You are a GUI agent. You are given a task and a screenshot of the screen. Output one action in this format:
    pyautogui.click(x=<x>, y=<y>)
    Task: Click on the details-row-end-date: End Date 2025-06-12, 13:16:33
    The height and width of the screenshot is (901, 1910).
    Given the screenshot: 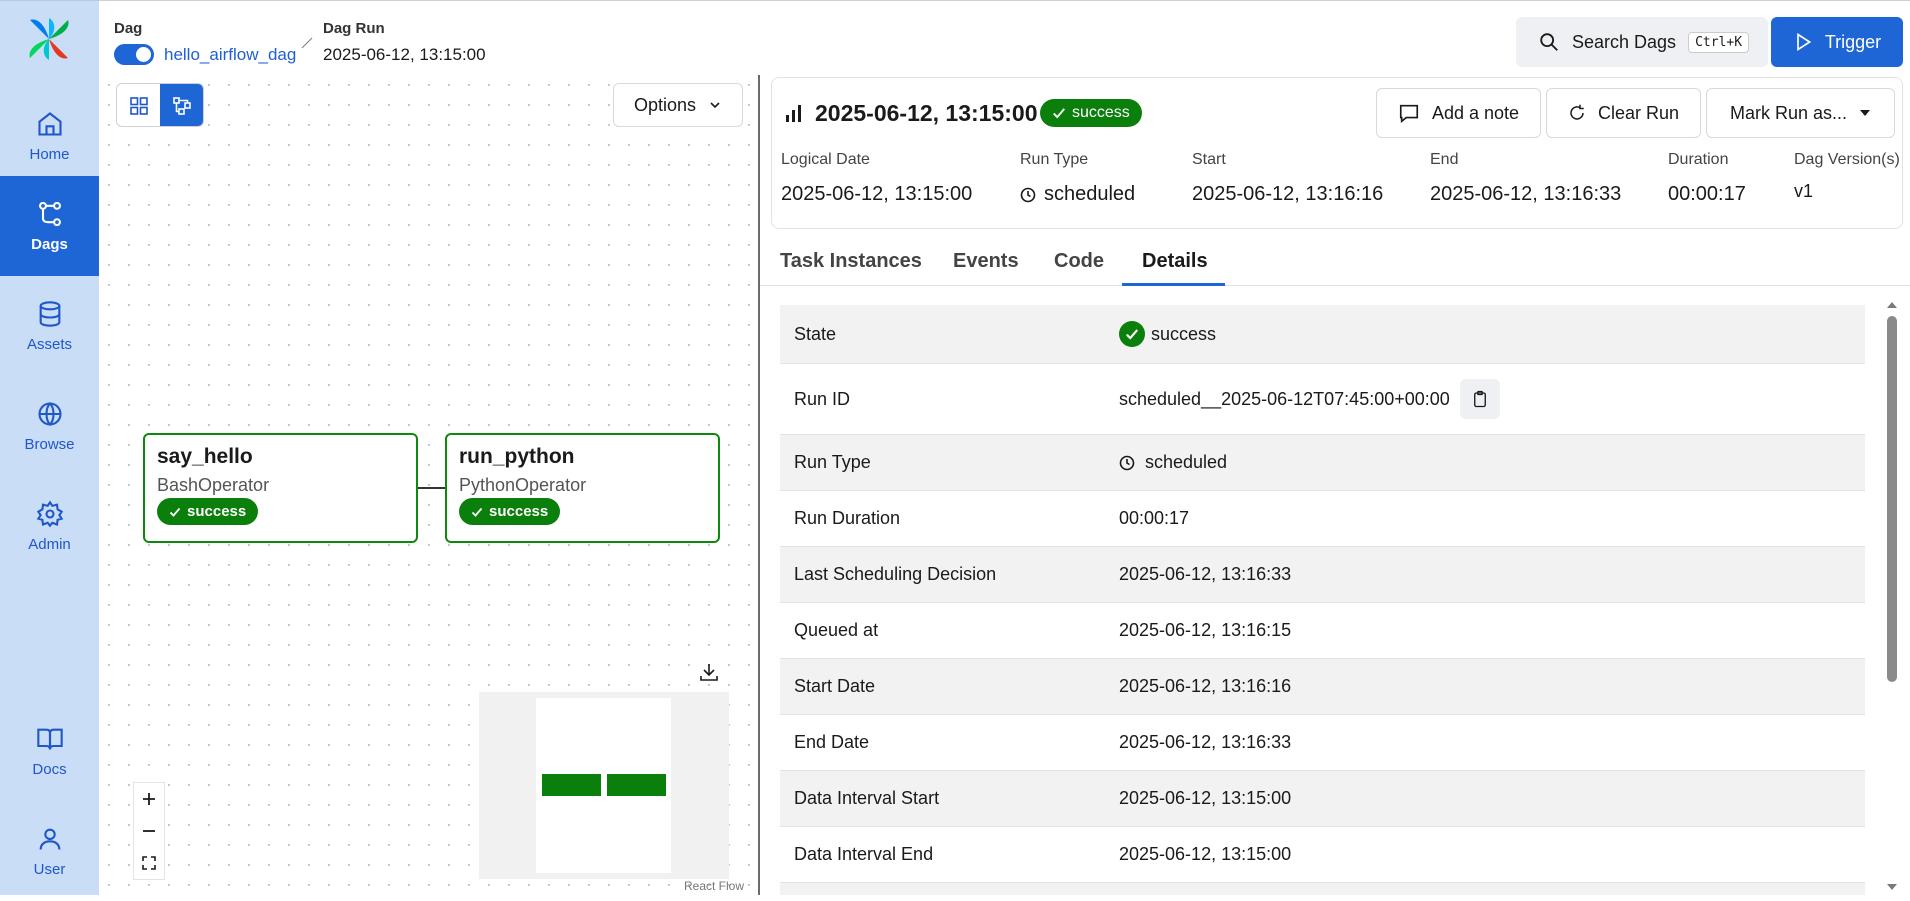 What is the action you would take?
    pyautogui.click(x=1322, y=743)
    